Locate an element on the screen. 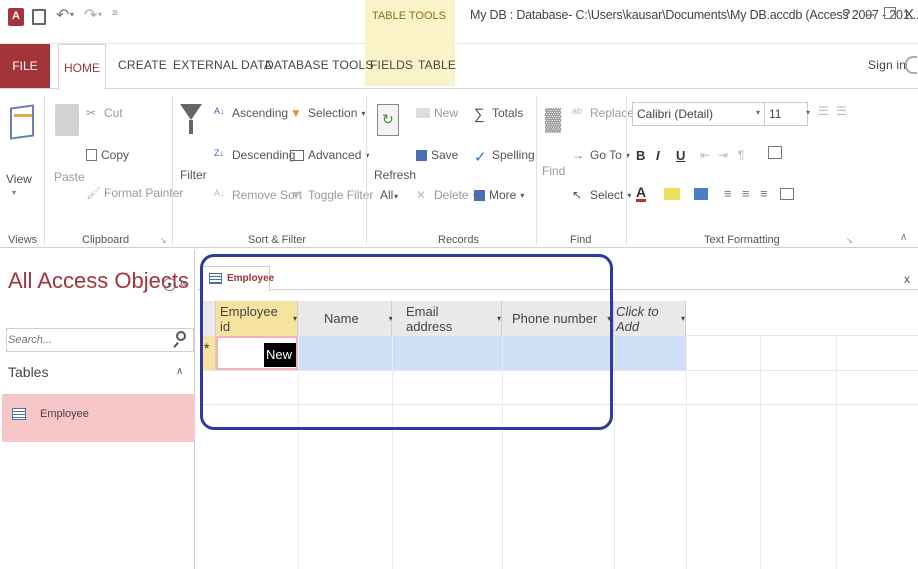  filter-button-label: Filter is located at coordinates (193, 175).